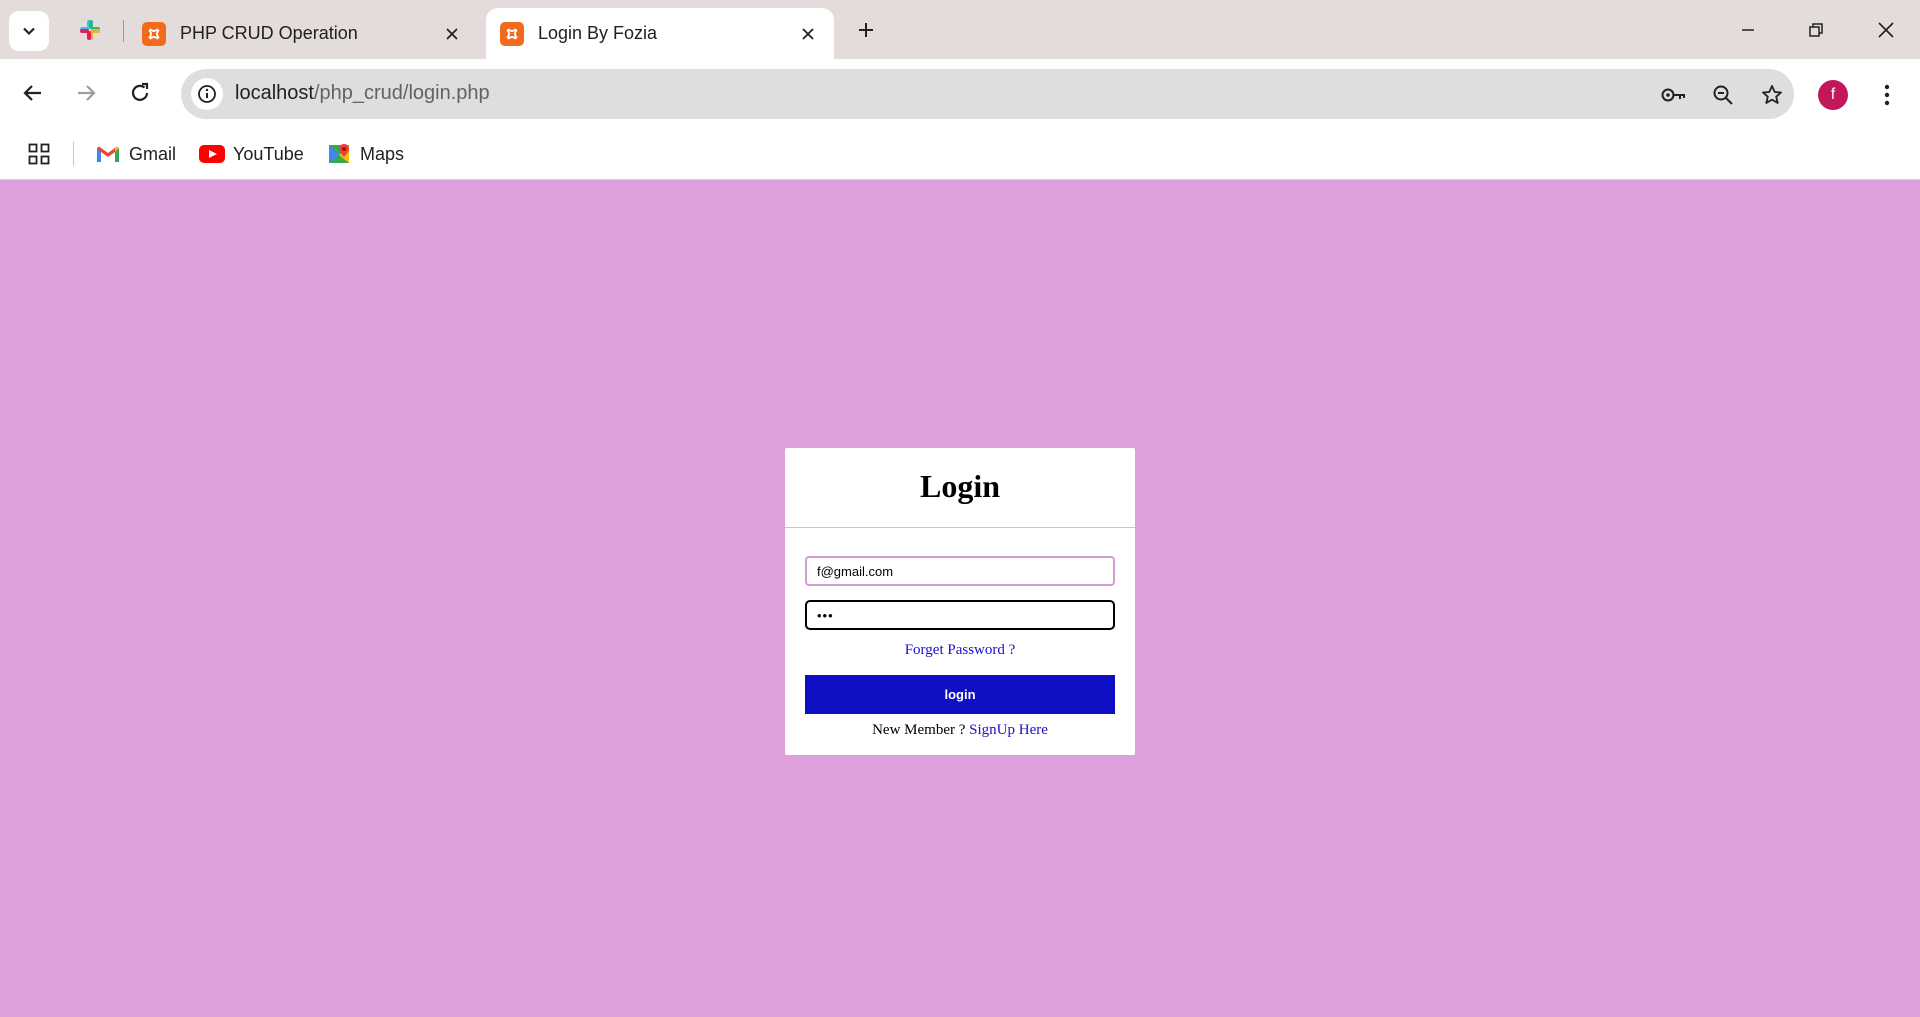 The height and width of the screenshot is (1017, 1920). What do you see at coordinates (960, 694) in the screenshot?
I see `login-button: login` at bounding box center [960, 694].